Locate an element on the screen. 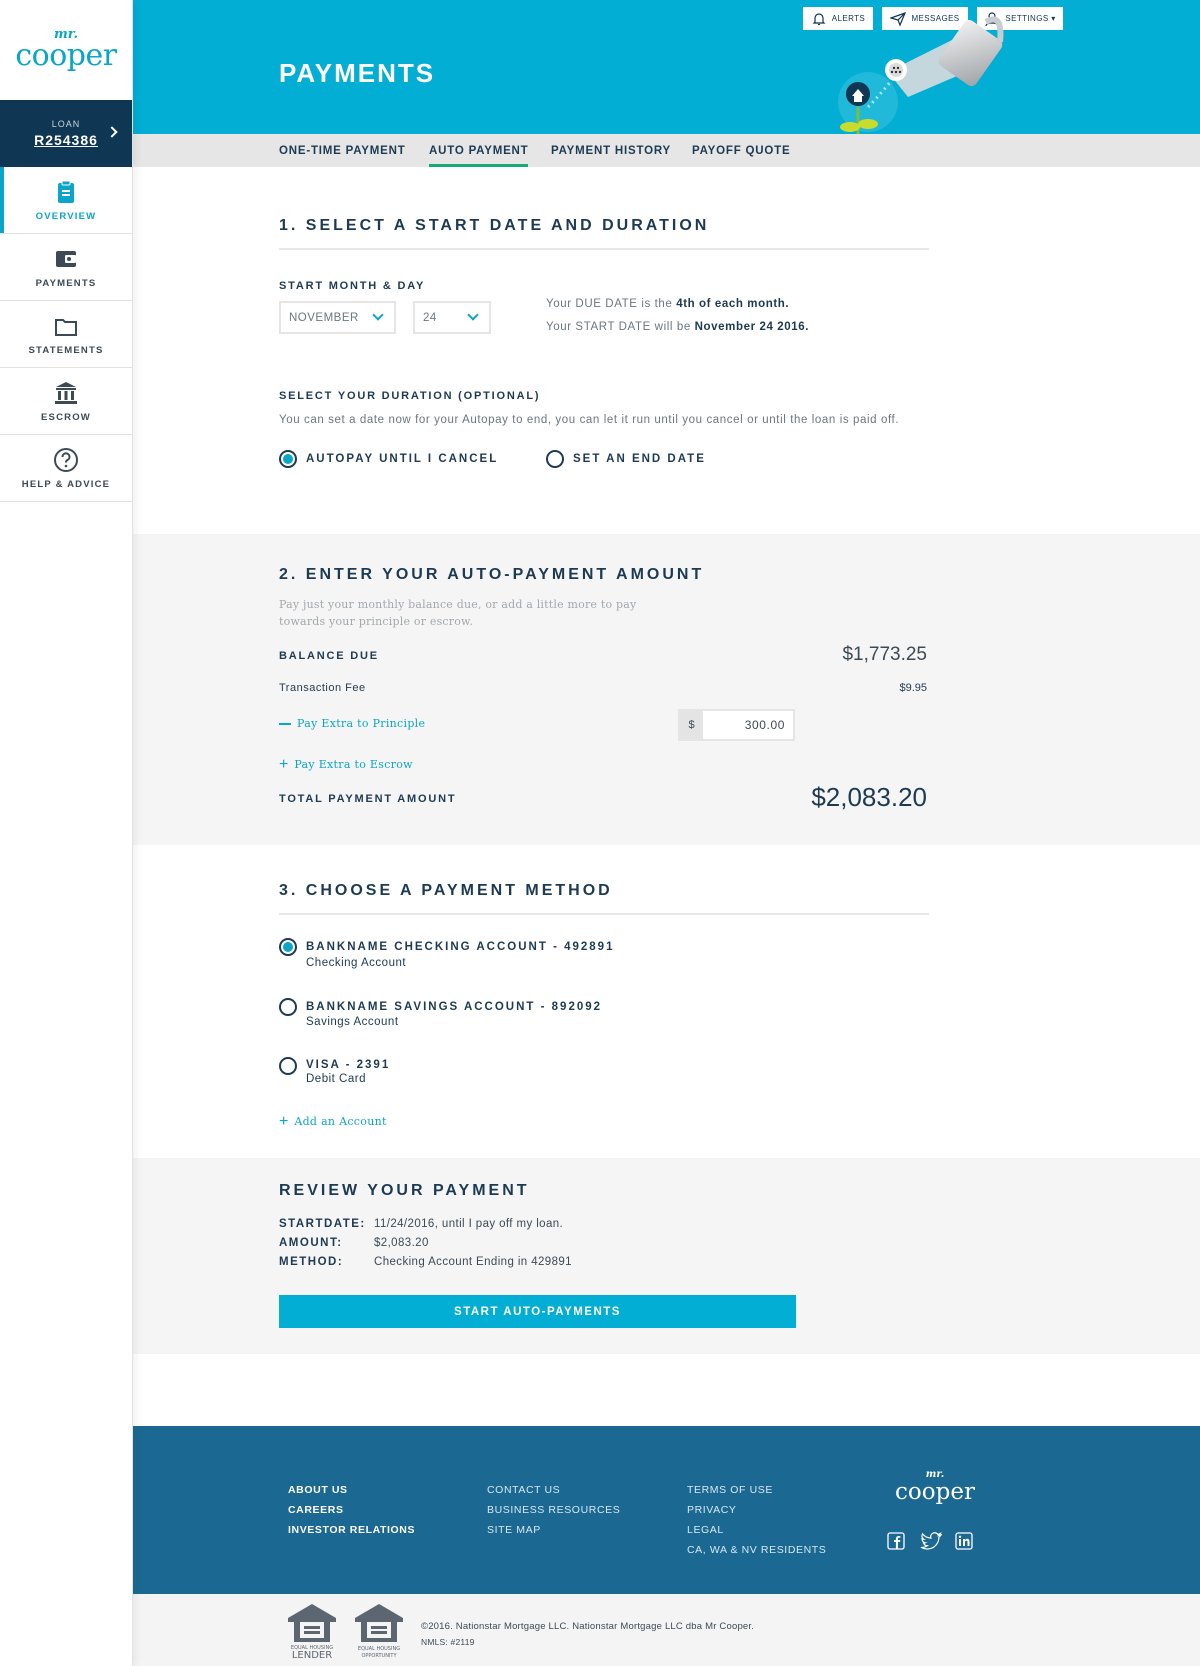  footer-link-terms: TERMS OF USE is located at coordinates (730, 1490).